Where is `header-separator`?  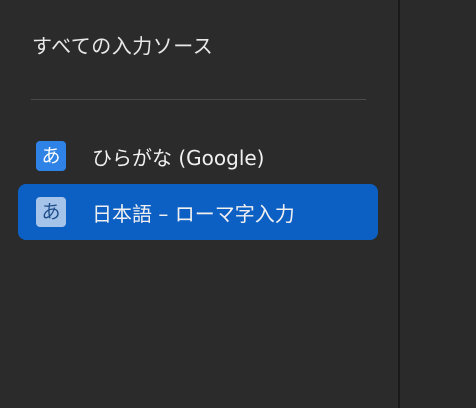
header-separator is located at coordinates (198, 99).